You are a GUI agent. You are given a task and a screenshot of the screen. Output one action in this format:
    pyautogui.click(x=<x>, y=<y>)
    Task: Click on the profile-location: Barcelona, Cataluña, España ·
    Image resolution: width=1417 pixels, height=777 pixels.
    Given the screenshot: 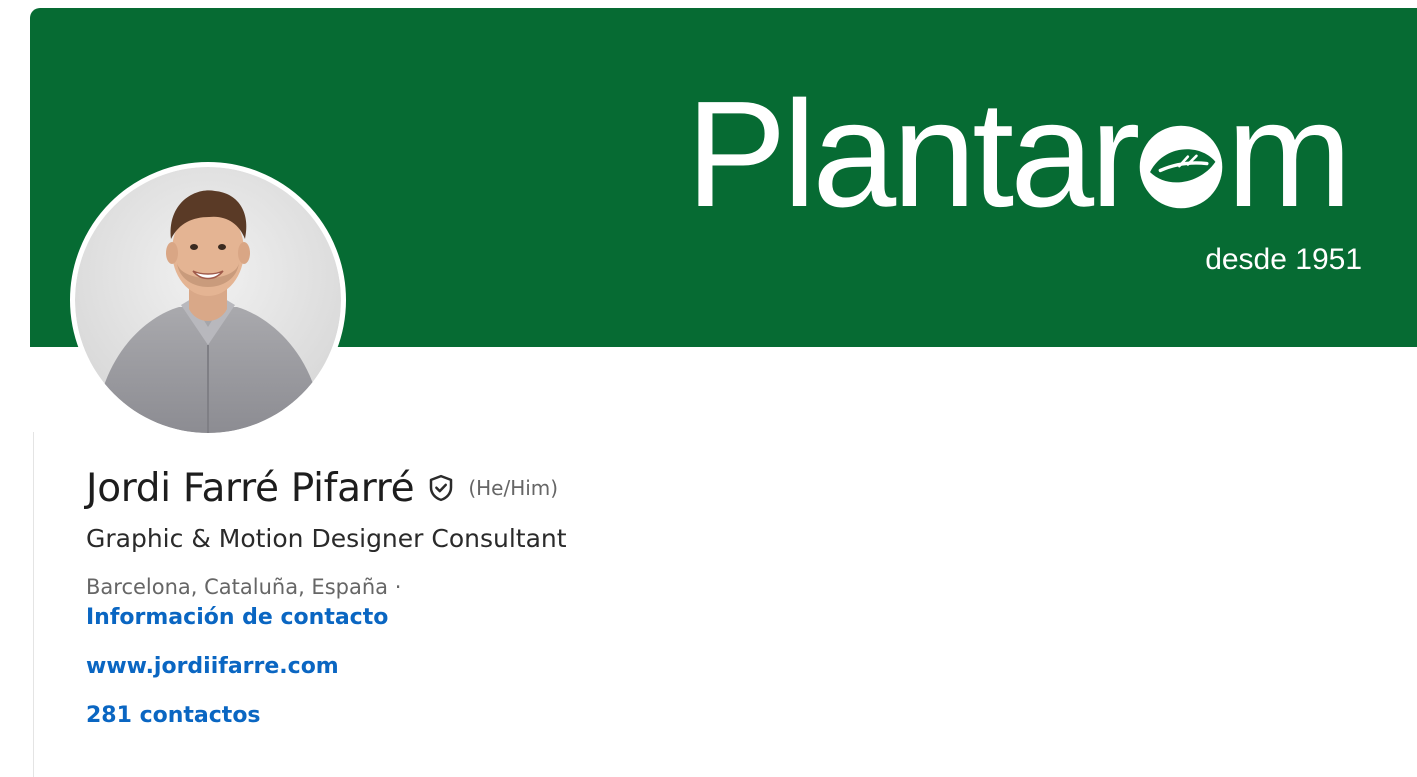 What is the action you would take?
    pyautogui.click(x=244, y=587)
    